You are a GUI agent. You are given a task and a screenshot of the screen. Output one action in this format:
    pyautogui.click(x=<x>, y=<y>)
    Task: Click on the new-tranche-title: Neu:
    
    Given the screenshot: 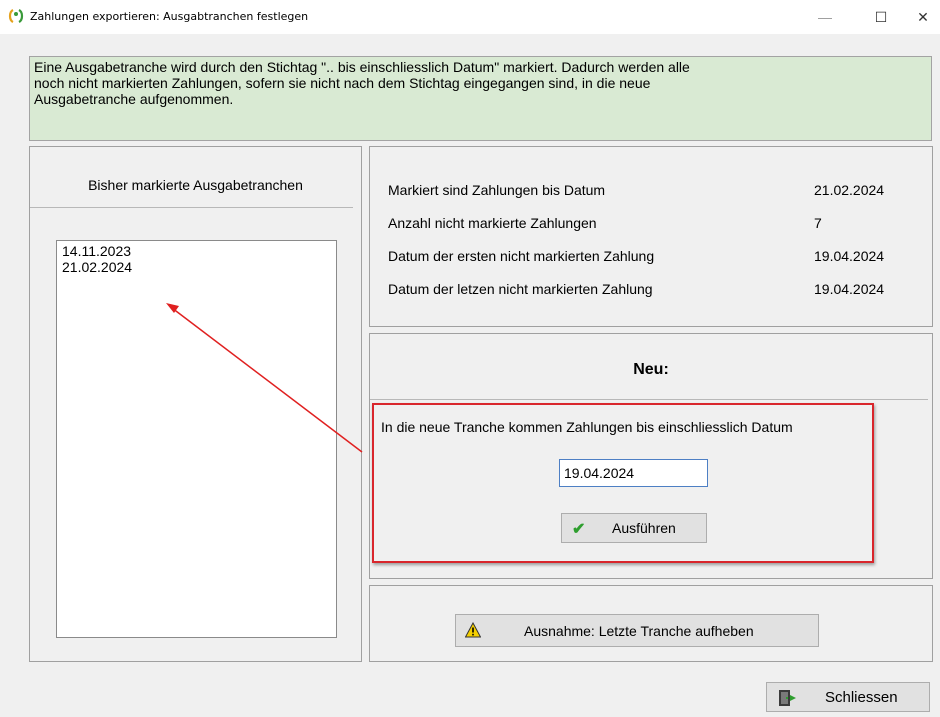 What is the action you would take?
    pyautogui.click(x=651, y=369)
    